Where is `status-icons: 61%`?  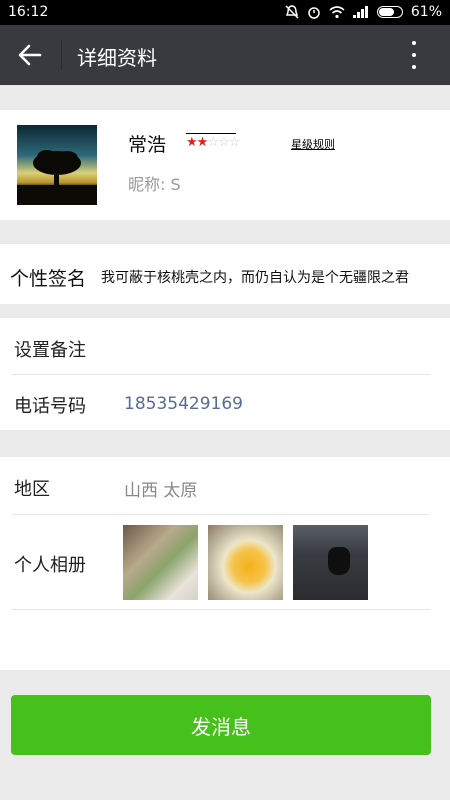
status-icons: 61% is located at coordinates (363, 12).